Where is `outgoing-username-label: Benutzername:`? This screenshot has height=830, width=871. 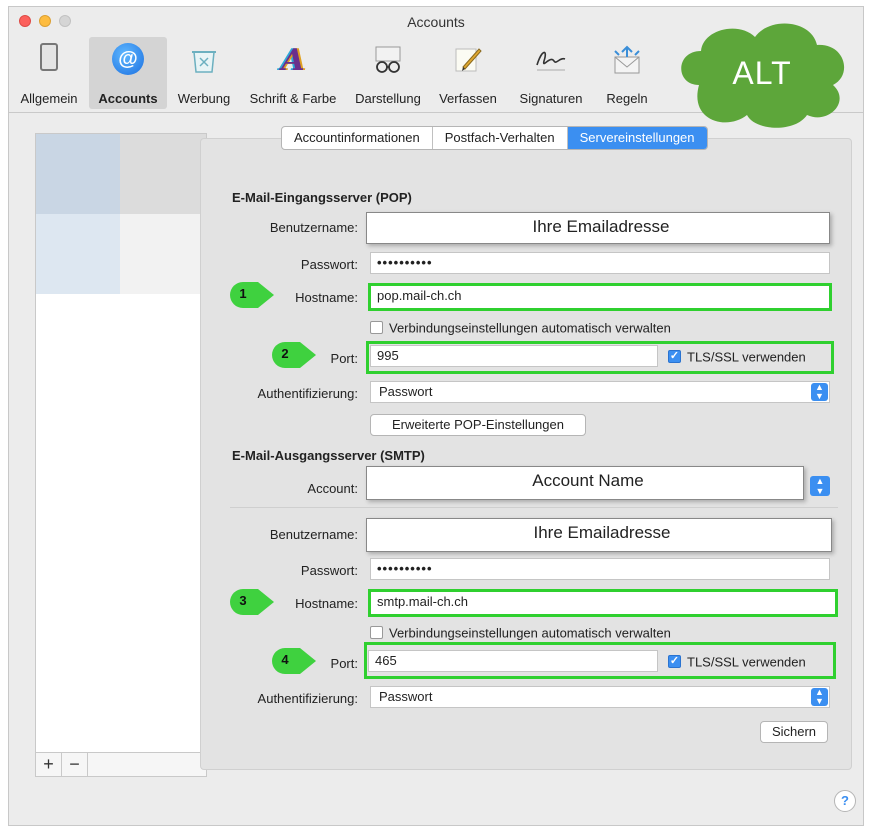 outgoing-username-label: Benutzername: is located at coordinates (313, 534).